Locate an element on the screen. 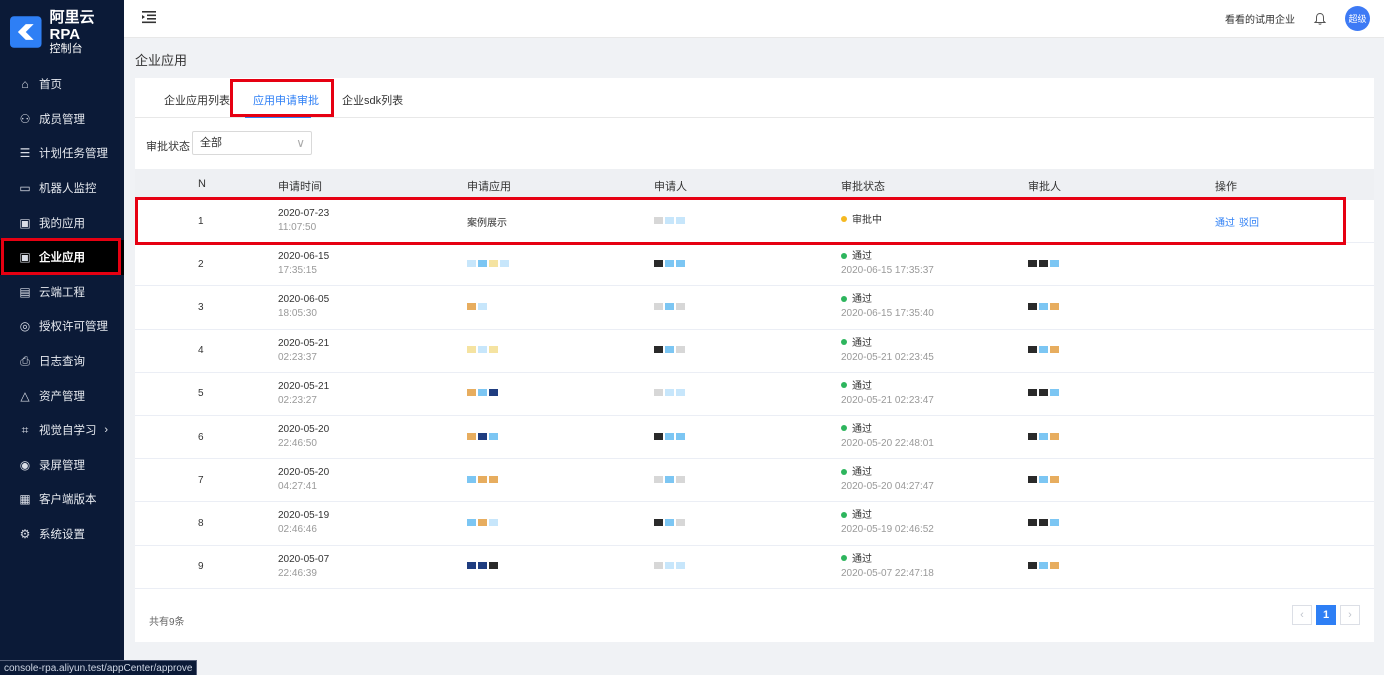  prev-page-button: ‹ is located at coordinates (1302, 615).